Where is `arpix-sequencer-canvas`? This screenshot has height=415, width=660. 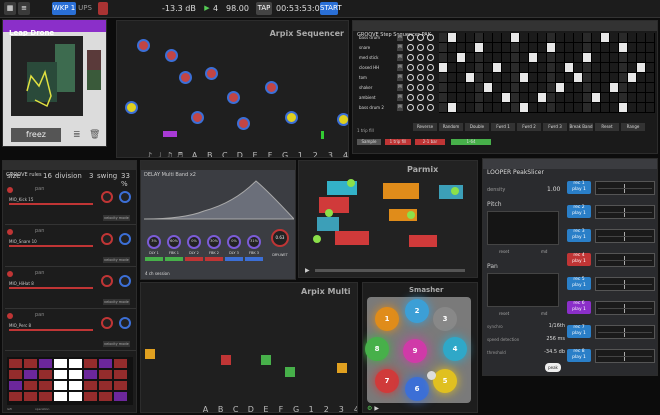
arpix-sequencer-canvas is located at coordinates (232, 79).